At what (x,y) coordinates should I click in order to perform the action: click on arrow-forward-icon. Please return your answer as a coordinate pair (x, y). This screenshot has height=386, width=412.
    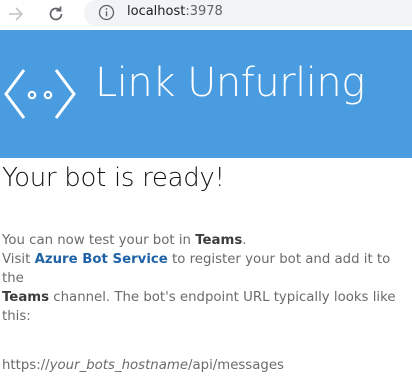
    Looking at the image, I should click on (16, 14).